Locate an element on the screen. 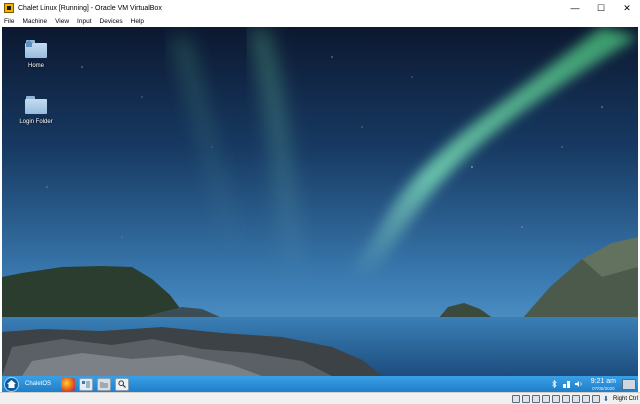 The image size is (640, 404). mouse-integration-icon is located at coordinates (595, 399).